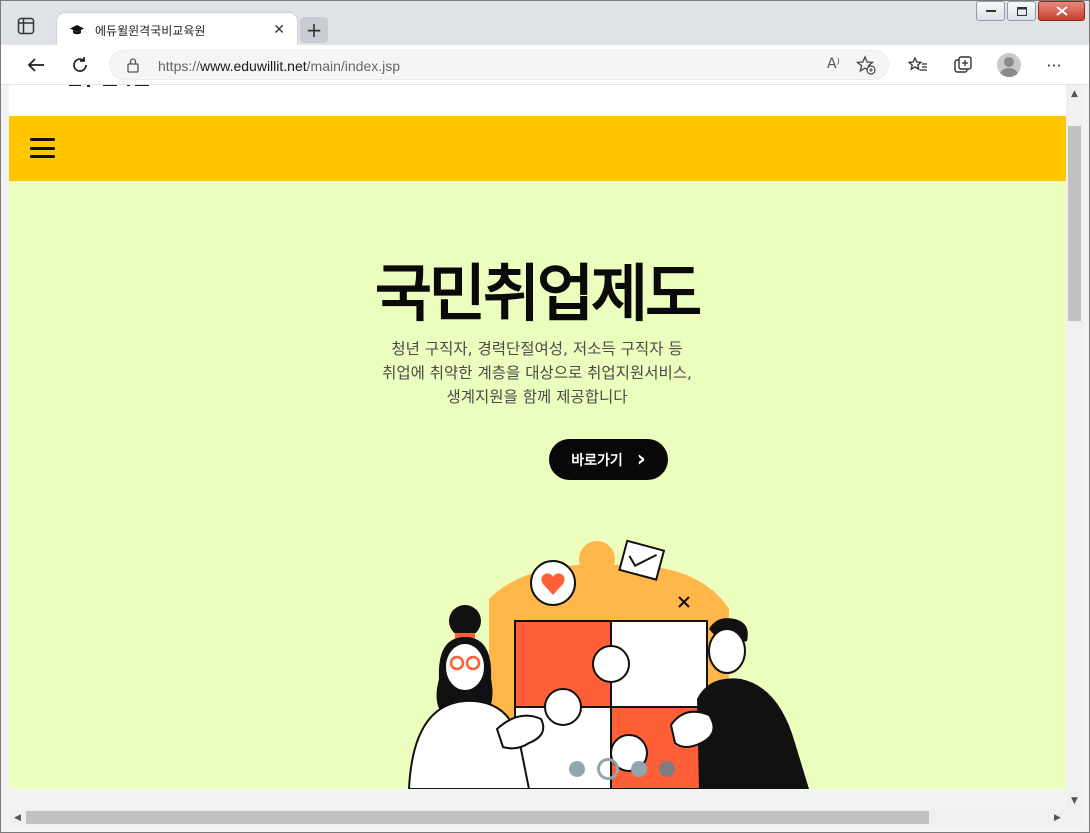 This screenshot has height=833, width=1090. Describe the element at coordinates (865, 67) in the screenshot. I see `add-favorite-icon` at that location.